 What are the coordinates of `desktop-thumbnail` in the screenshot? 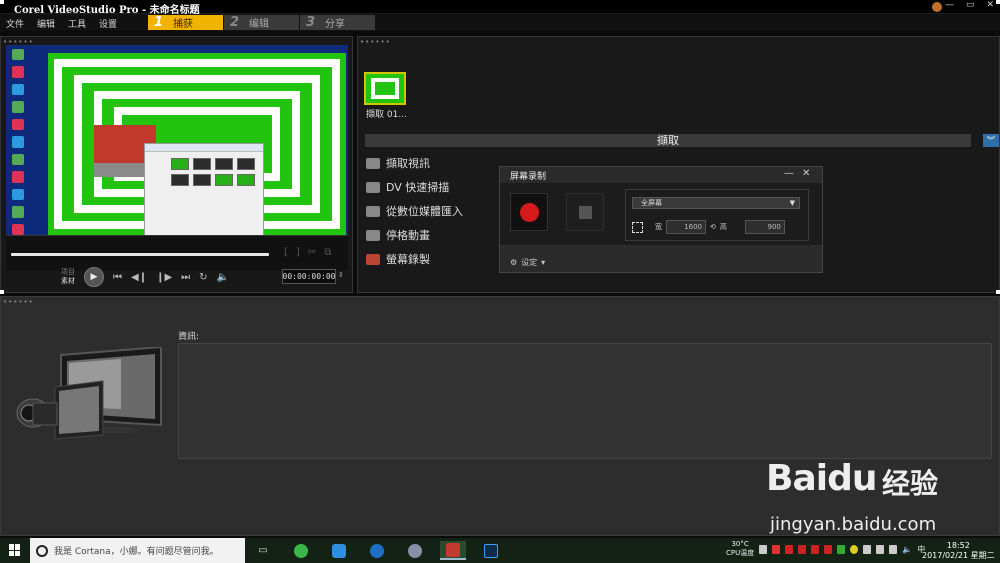 It's located at (177, 141).